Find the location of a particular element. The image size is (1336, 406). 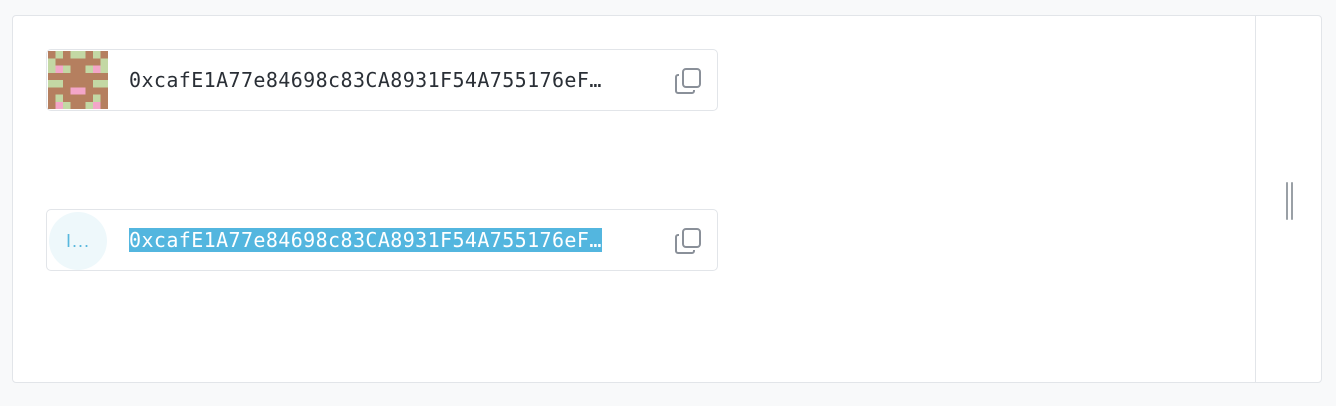

resize-rail is located at coordinates (1288, 199).